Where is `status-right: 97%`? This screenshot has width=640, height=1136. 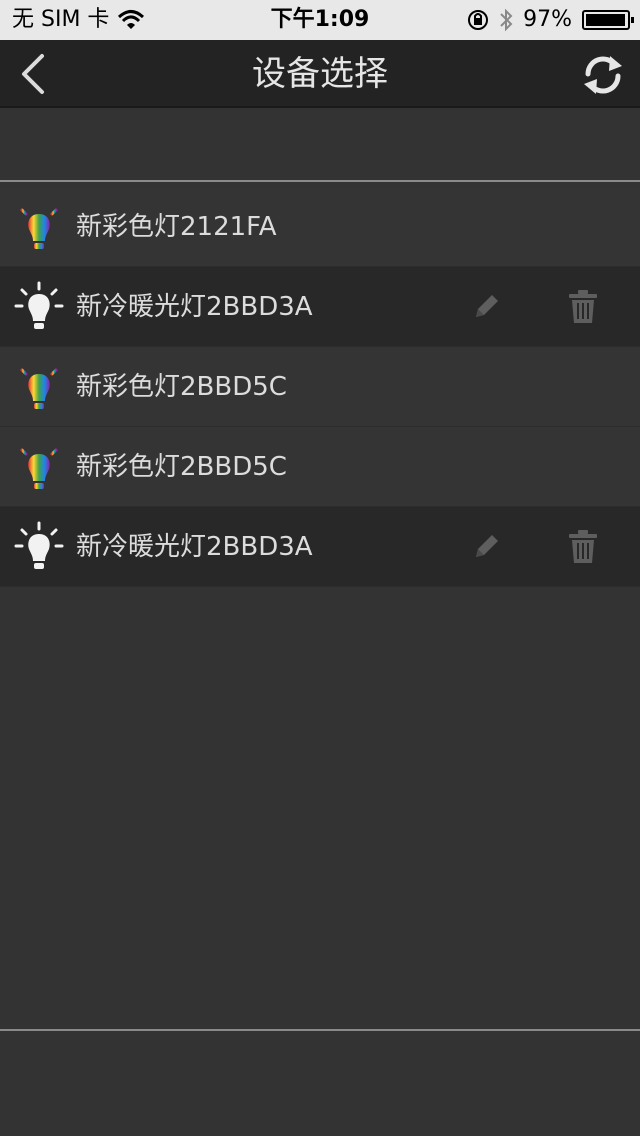
status-right: 97% is located at coordinates (550, 20).